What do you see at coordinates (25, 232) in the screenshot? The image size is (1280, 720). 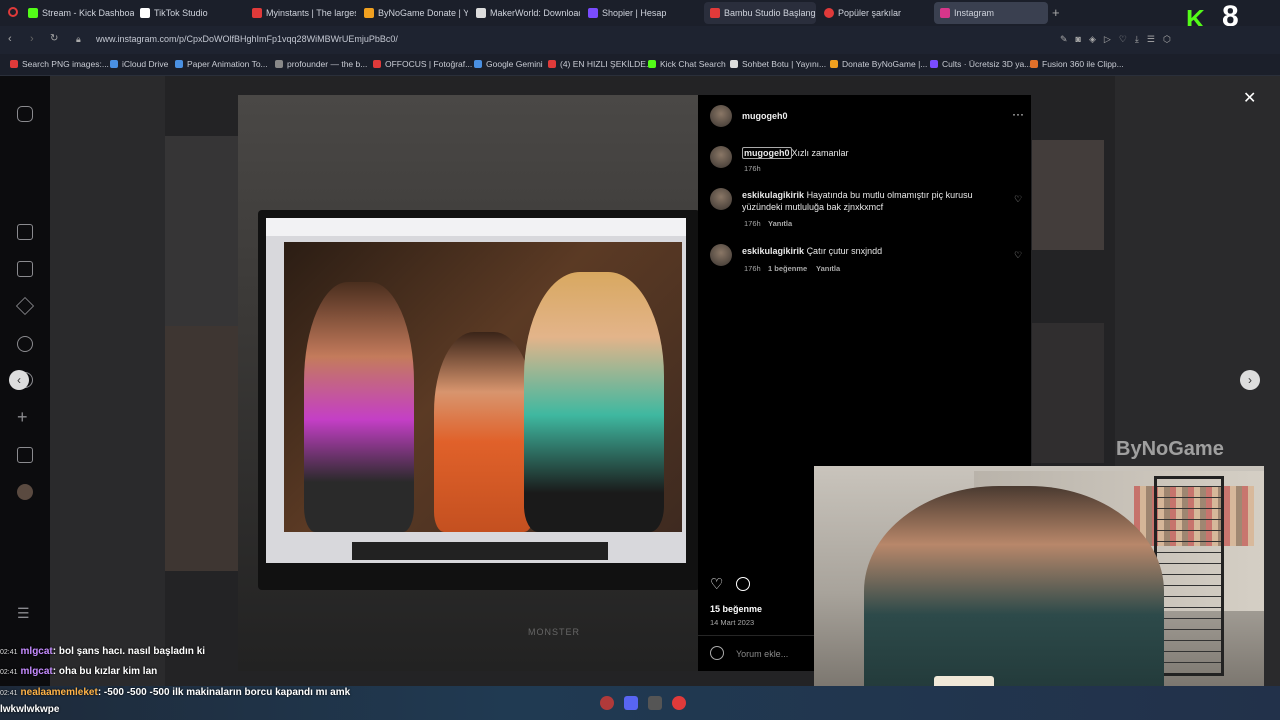 I see `home-icon` at bounding box center [25, 232].